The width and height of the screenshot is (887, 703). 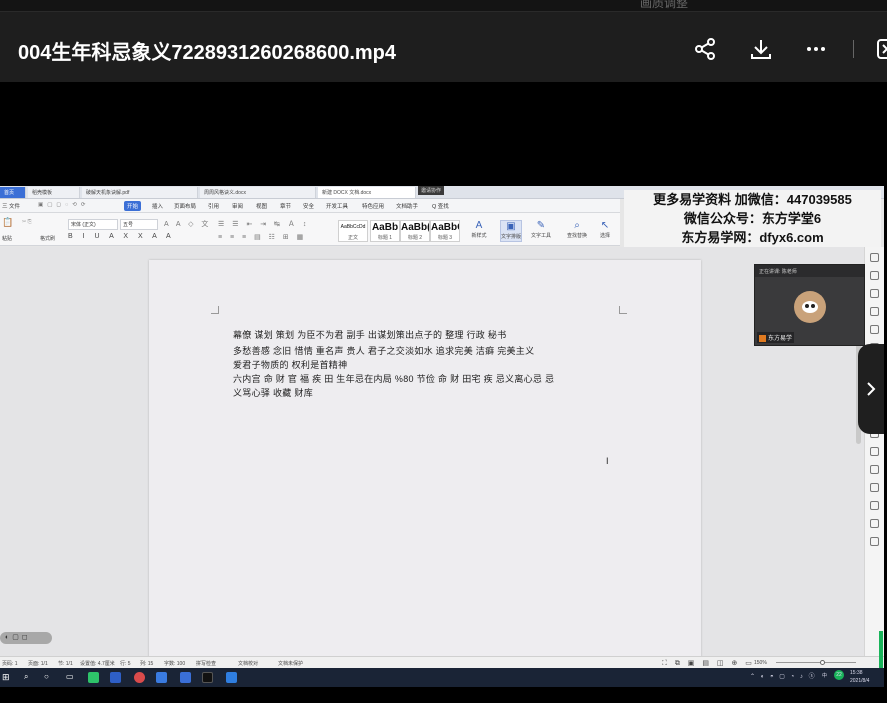 I want to click on menu-file: 三 文件, so click(x=11, y=206).